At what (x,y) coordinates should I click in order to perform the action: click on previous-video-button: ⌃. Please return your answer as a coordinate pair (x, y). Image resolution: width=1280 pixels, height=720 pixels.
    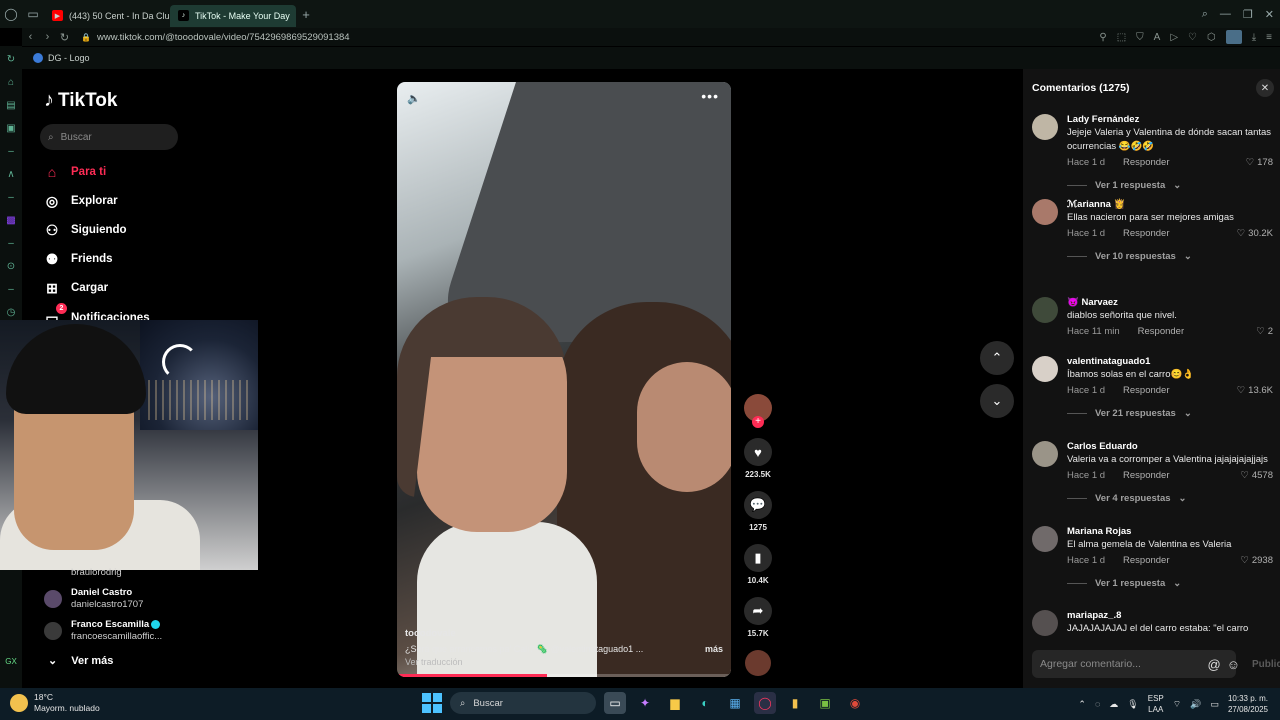
    Looking at the image, I should click on (997, 358).